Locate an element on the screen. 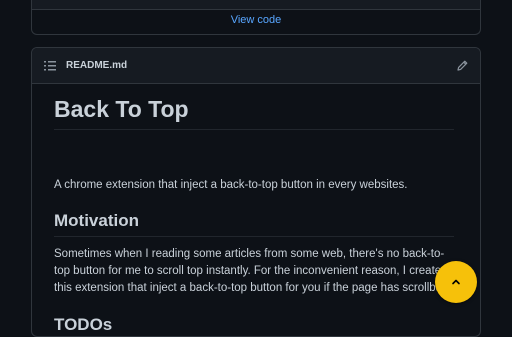 This screenshot has width=512, height=337. view-code-link: View code is located at coordinates (256, 20).